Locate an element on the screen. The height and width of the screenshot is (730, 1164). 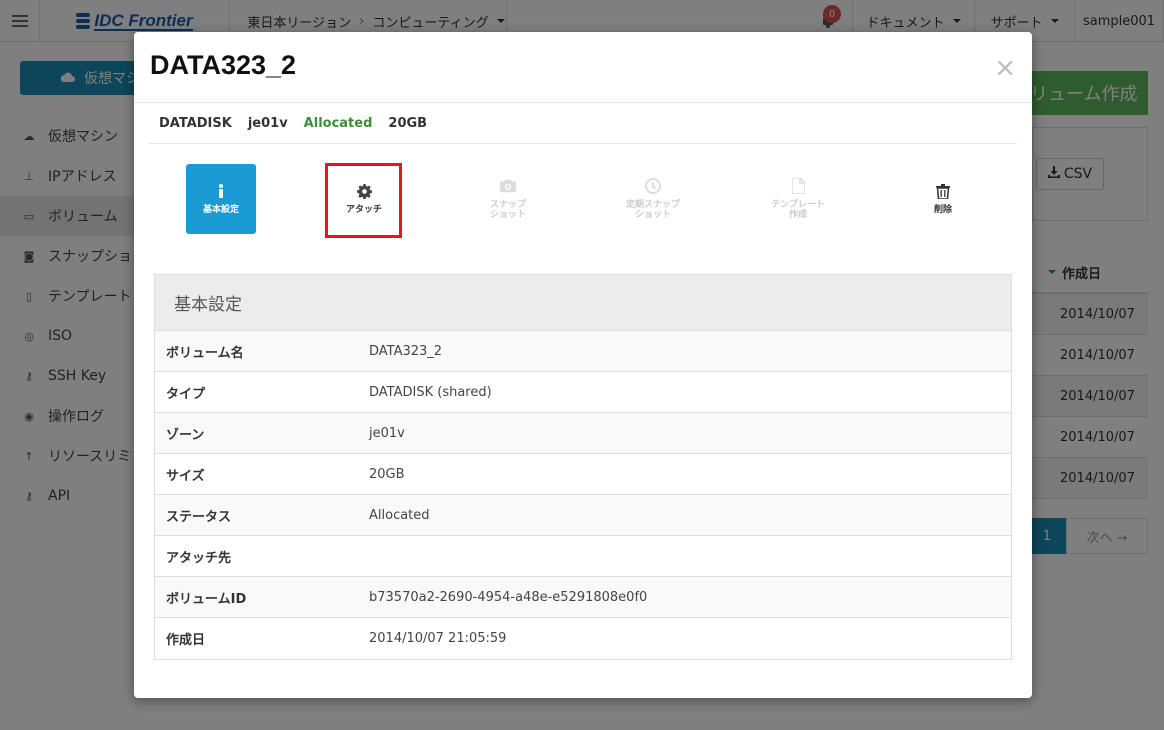
scheduled-snapshot-button: 定期スナップ ショット is located at coordinates (653, 199).